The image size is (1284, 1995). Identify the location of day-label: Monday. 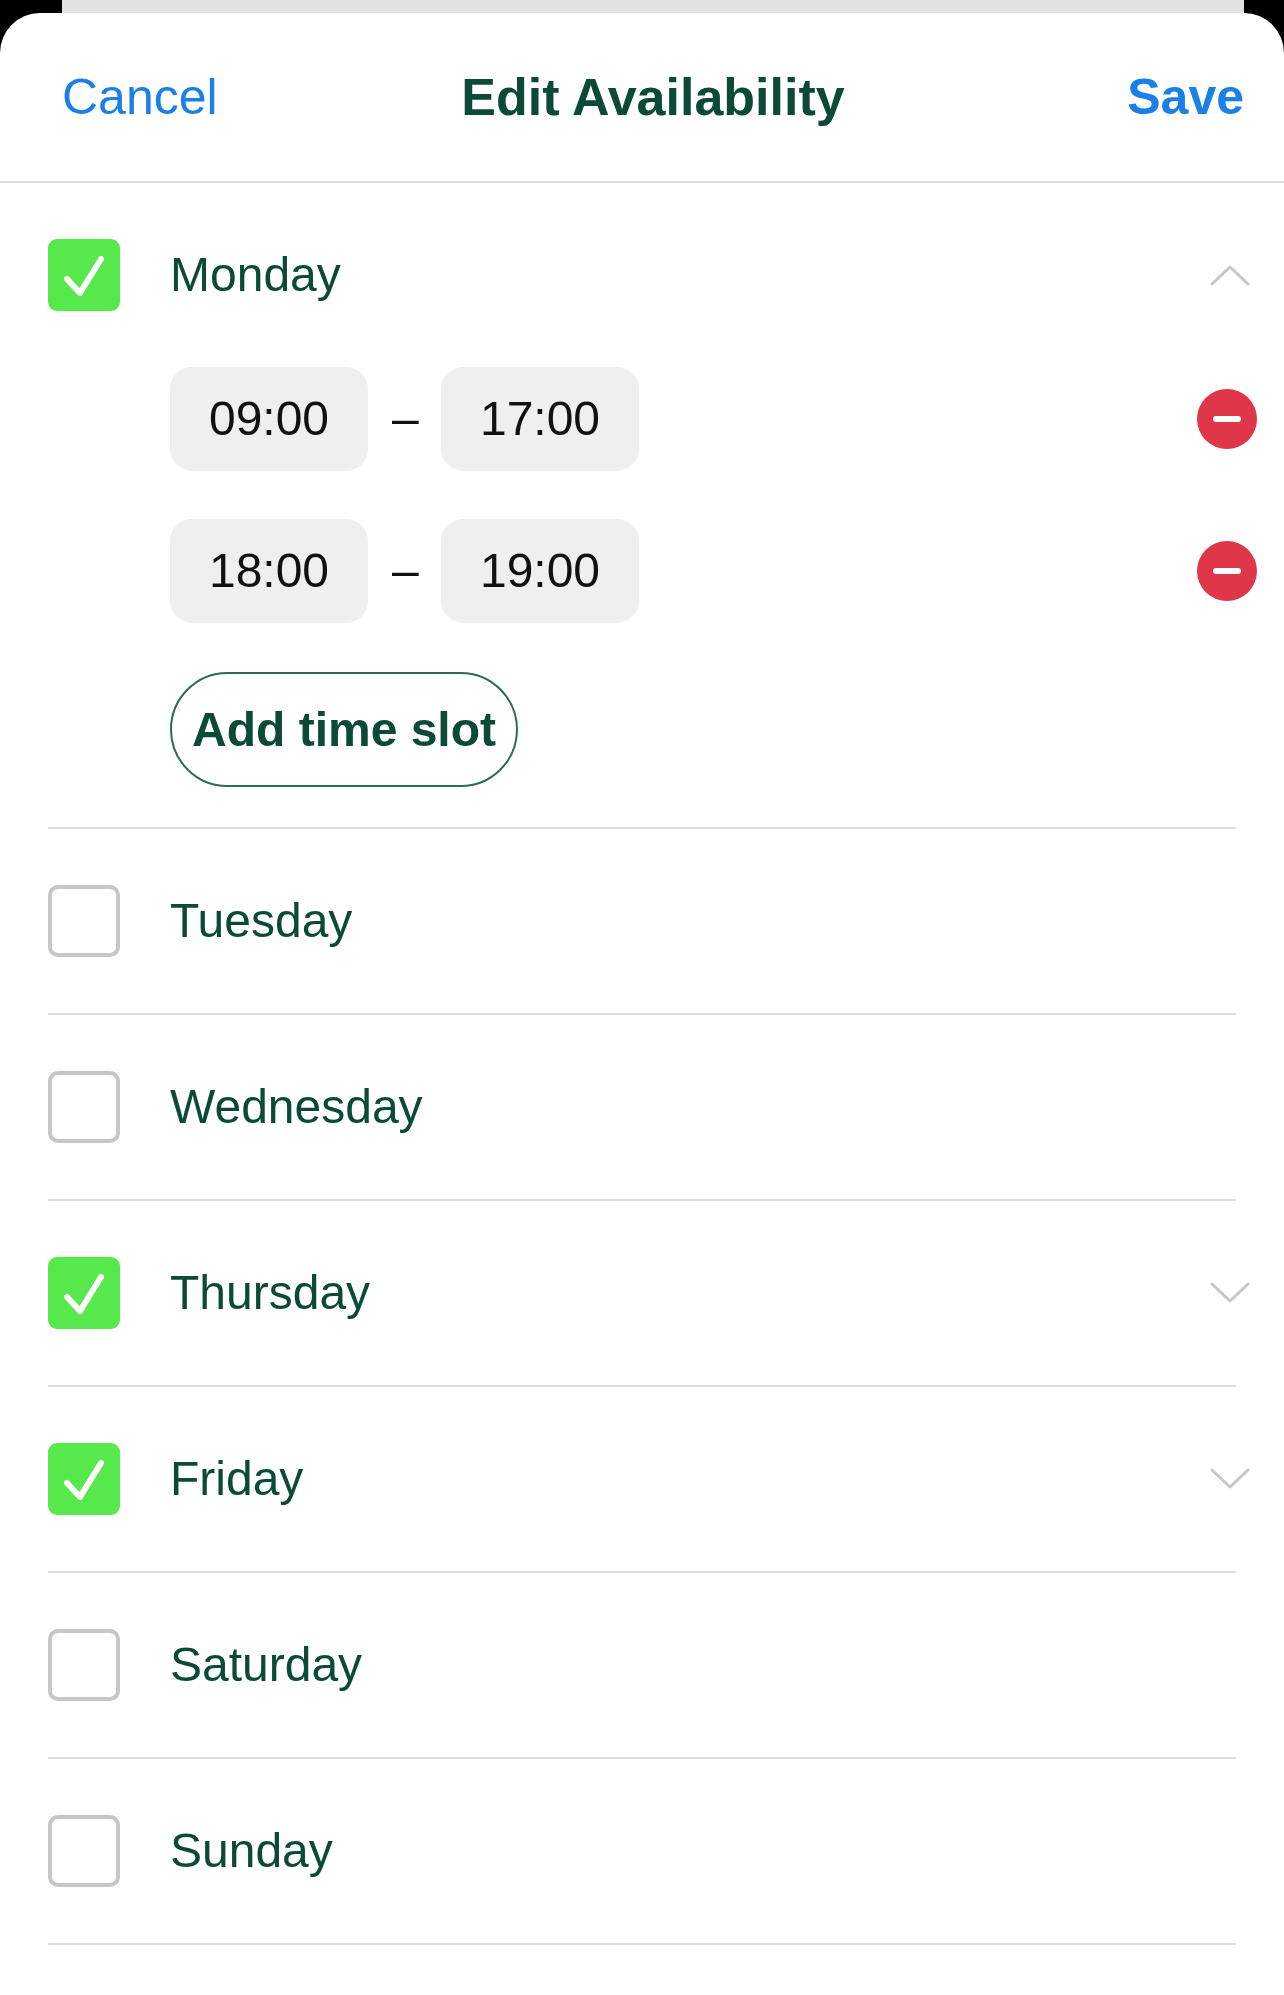
(255, 275).